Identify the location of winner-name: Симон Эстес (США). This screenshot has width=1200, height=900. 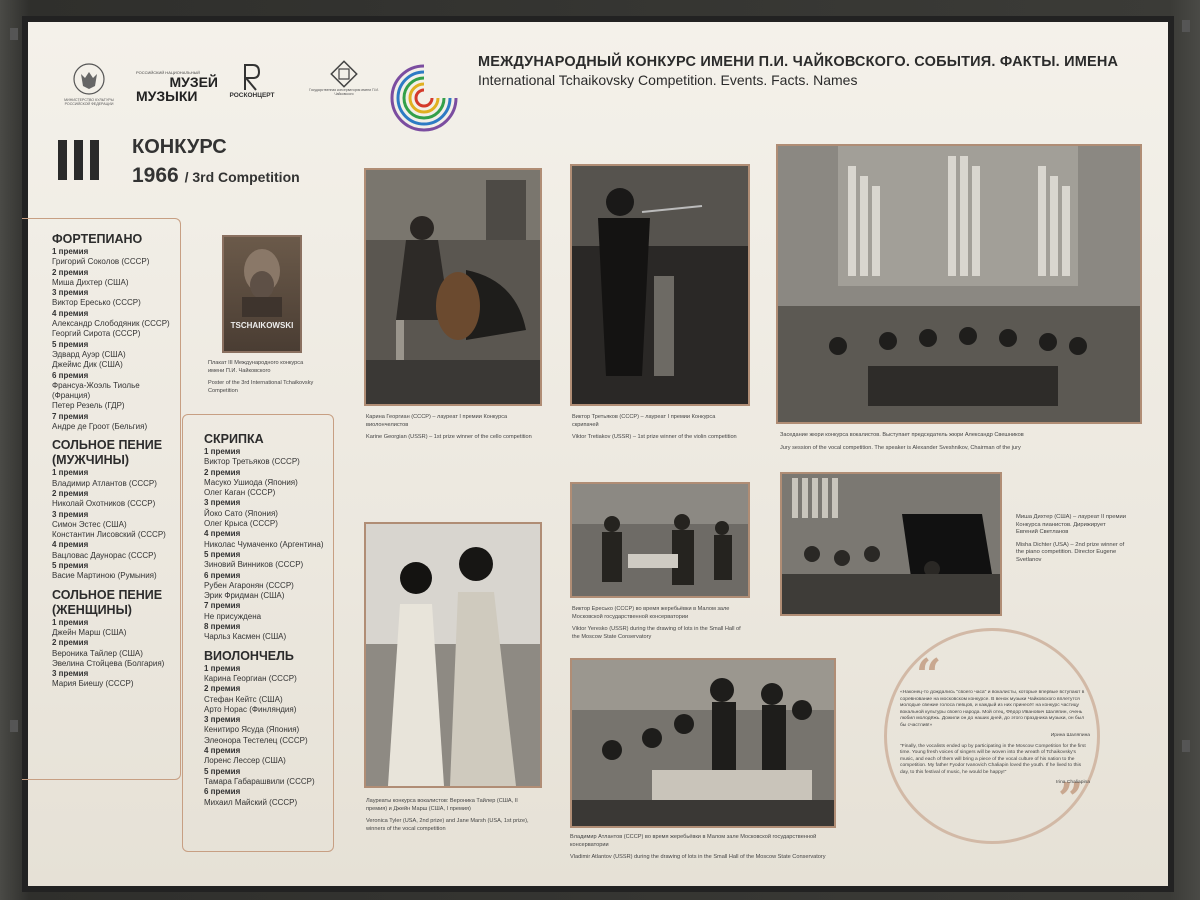
(89, 524).